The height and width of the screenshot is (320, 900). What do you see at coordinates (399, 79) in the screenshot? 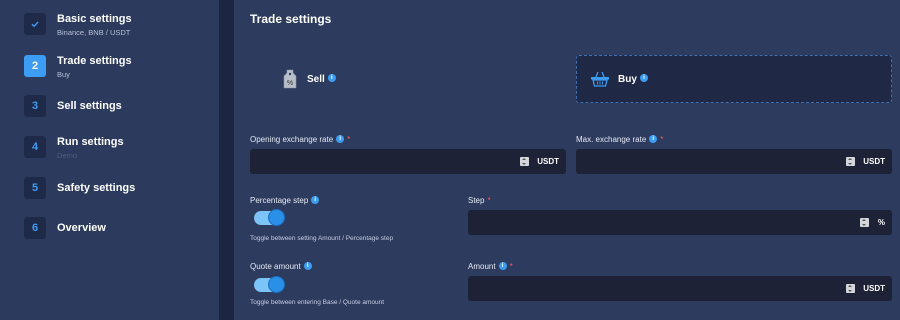
I see `sell-option: % Sell i` at bounding box center [399, 79].